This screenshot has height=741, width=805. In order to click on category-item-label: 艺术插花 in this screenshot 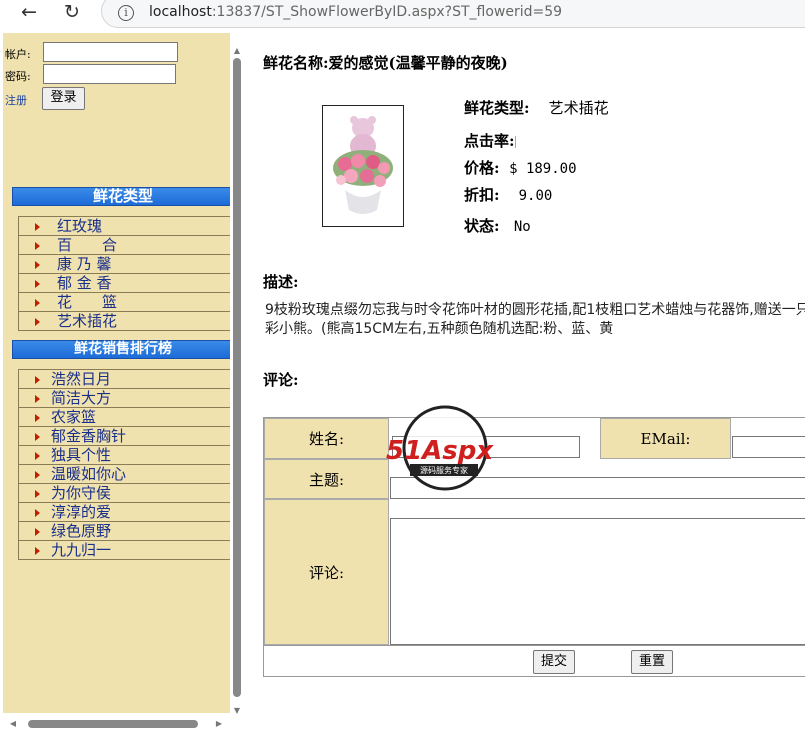, I will do `click(87, 321)`.